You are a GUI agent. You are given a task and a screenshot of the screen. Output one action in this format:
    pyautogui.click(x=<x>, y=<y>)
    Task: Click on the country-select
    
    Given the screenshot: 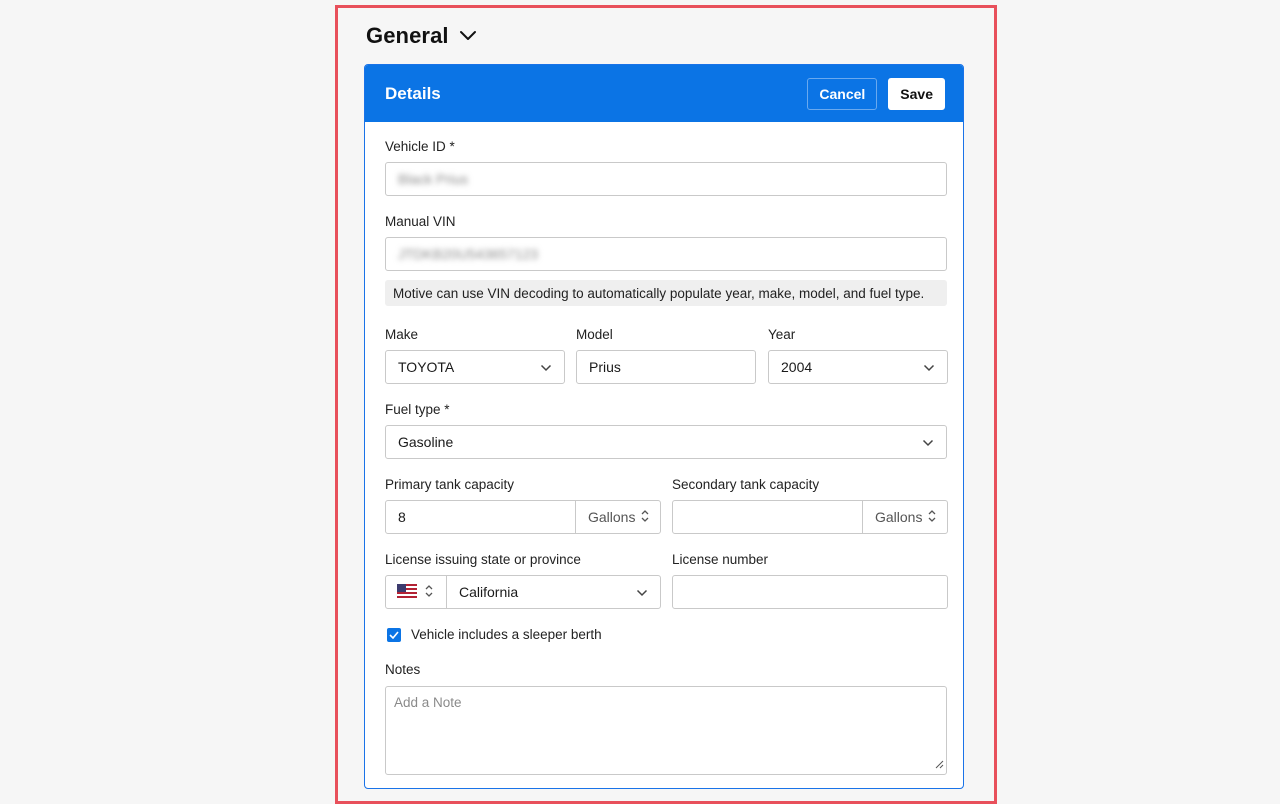 What is the action you would take?
    pyautogui.click(x=416, y=592)
    